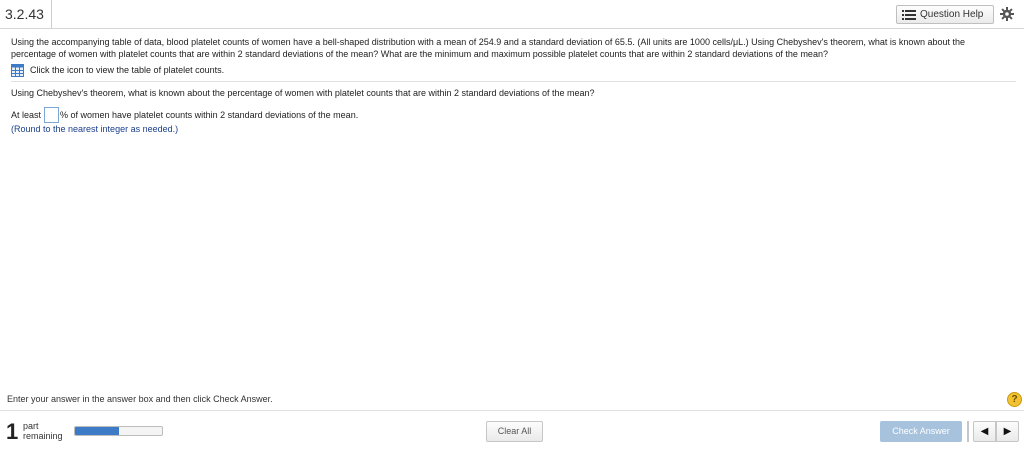 This screenshot has width=1024, height=453. Describe the element at coordinates (921, 431) in the screenshot. I see `check-answer-button: Check Answer` at that location.